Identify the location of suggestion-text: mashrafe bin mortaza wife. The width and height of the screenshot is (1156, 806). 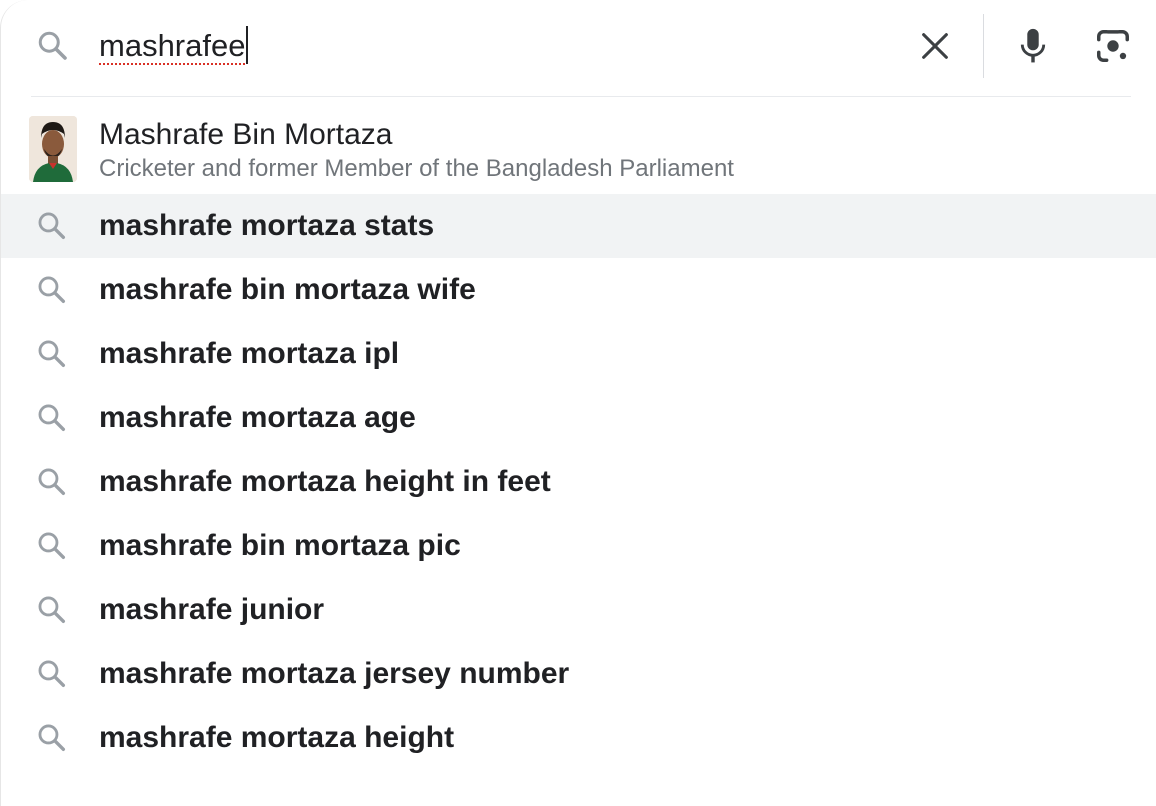
(287, 289).